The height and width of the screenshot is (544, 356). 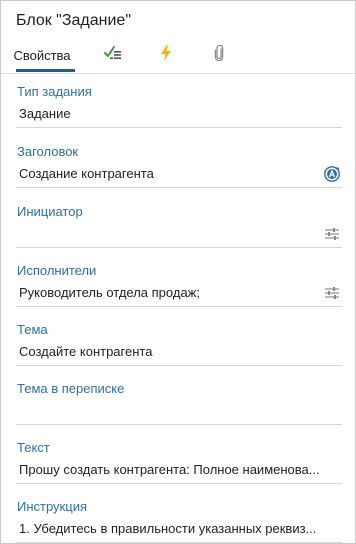 I want to click on field-performers: Исполнители Руководитель отдела продаж;, so click(x=179, y=285).